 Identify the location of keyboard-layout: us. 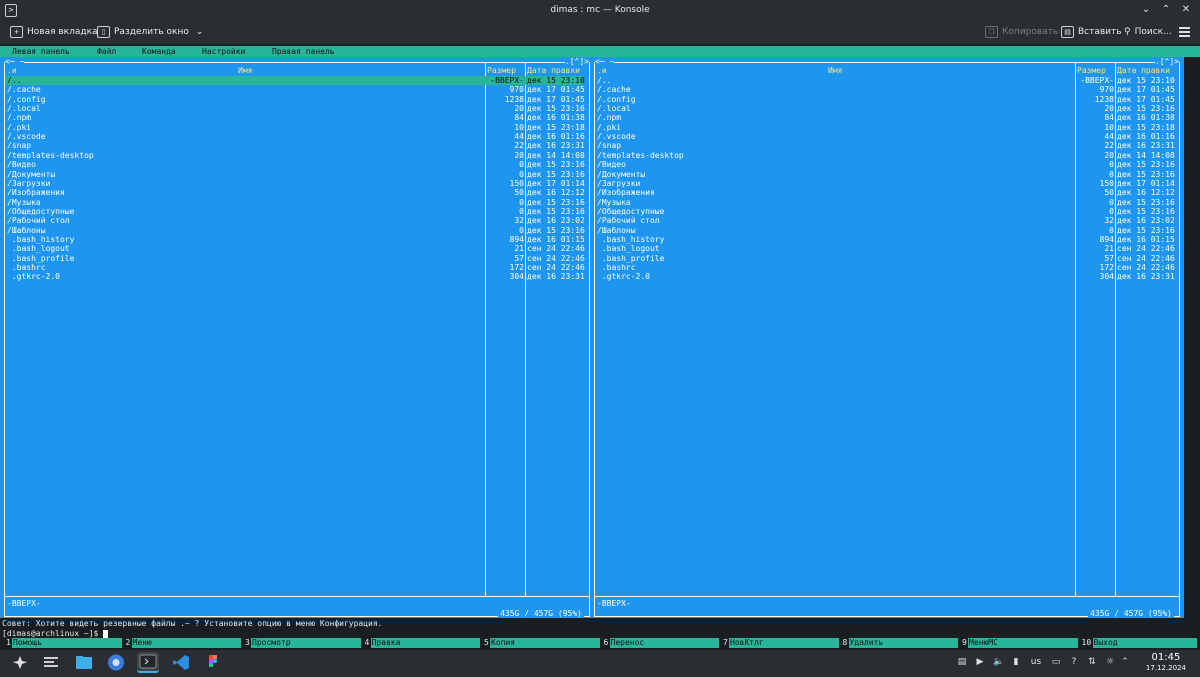
(1036, 662).